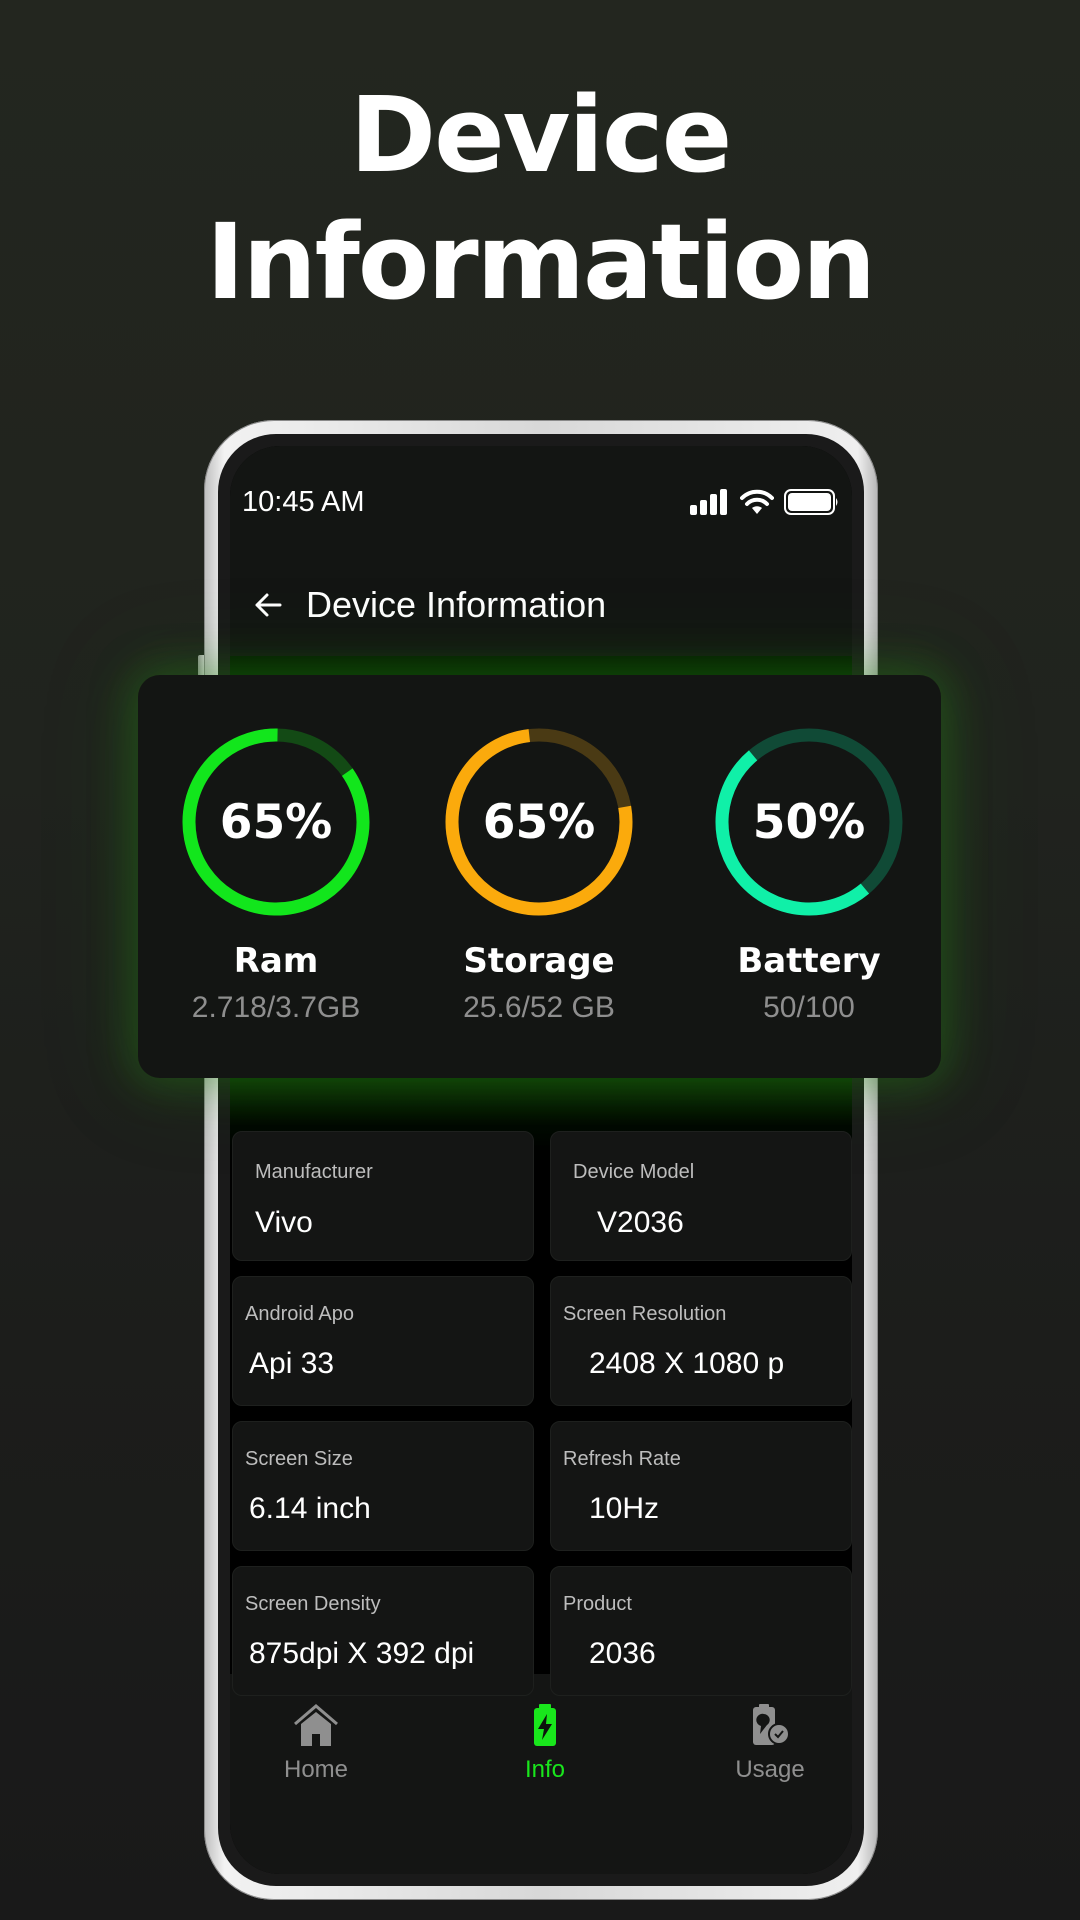  Describe the element at coordinates (540, 199) in the screenshot. I see `promo-headline: Device Information` at that location.